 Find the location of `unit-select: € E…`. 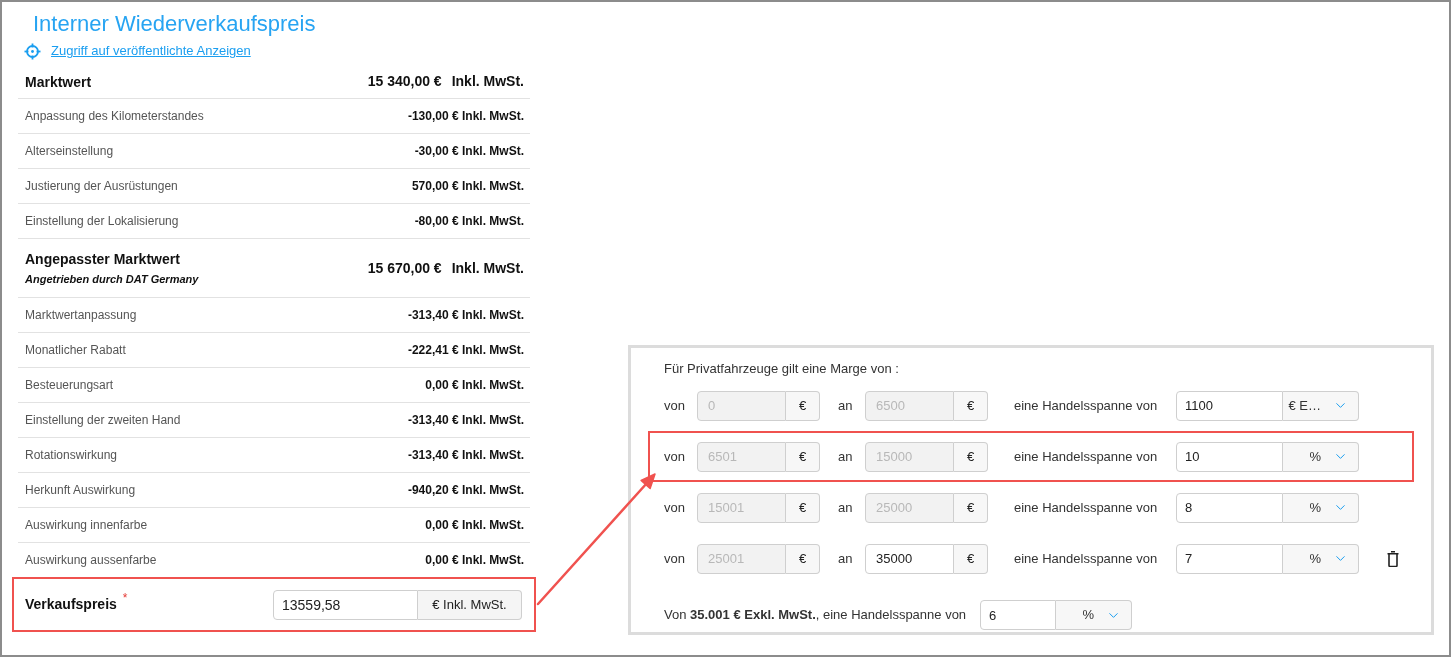

unit-select: € E… is located at coordinates (1321, 405).